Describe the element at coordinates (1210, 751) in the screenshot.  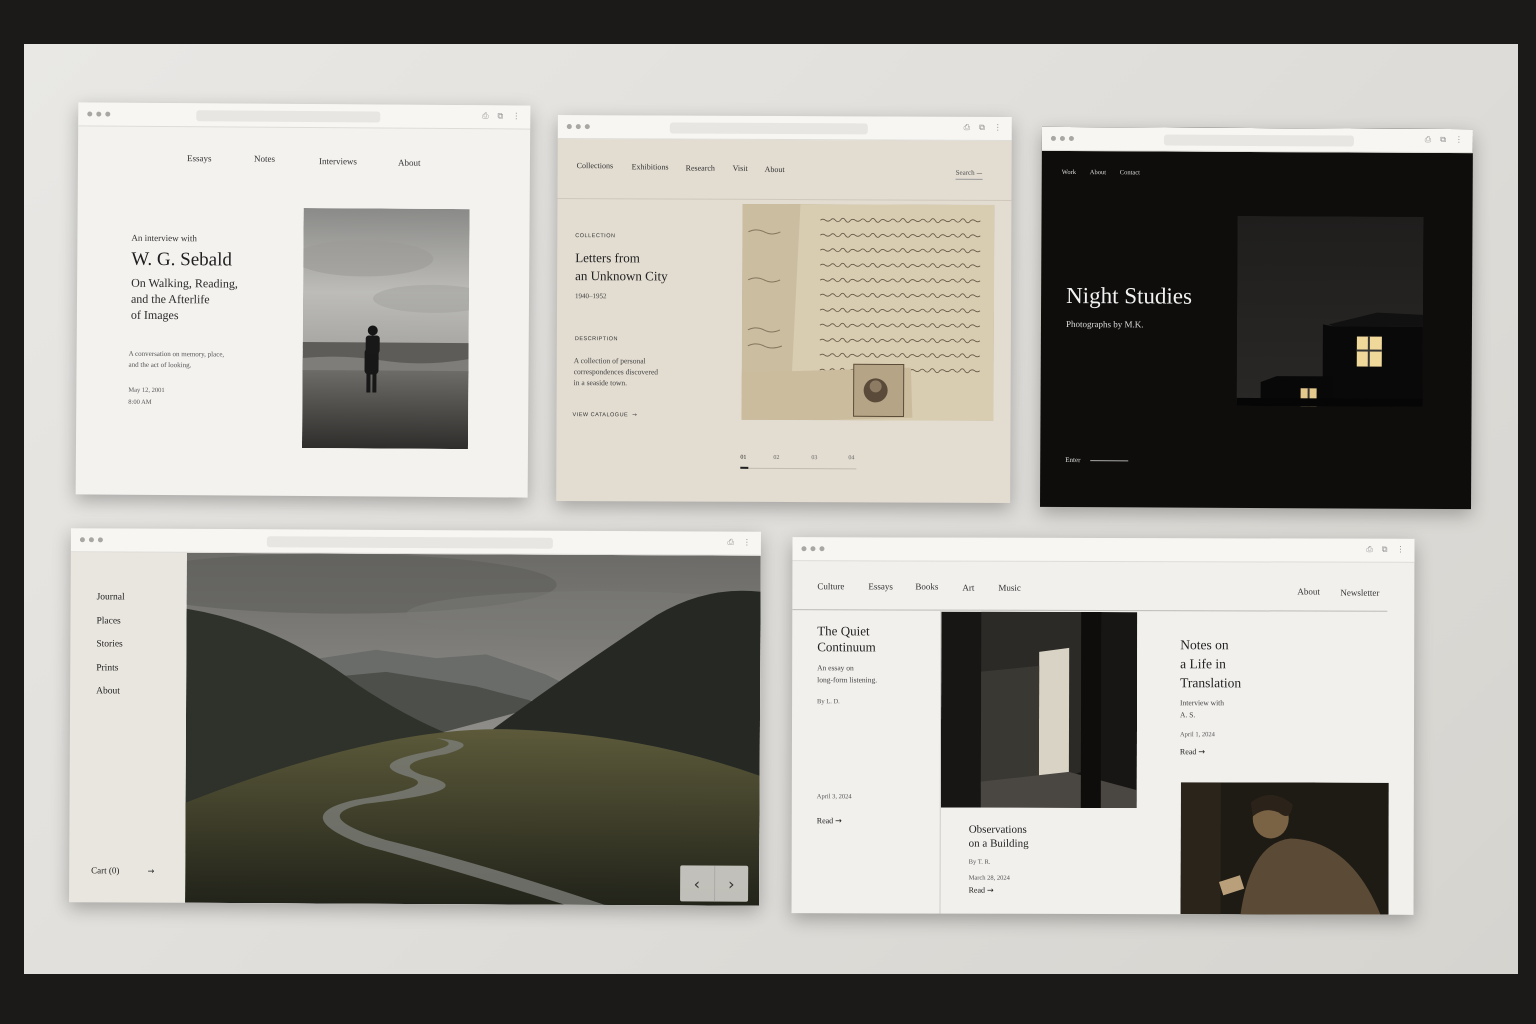
I see `article-3-read: Read →` at that location.